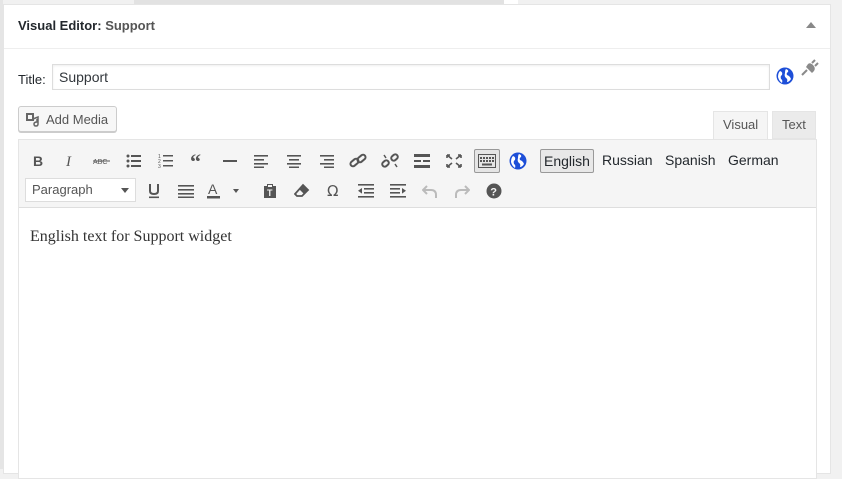 This screenshot has height=479, width=842. I want to click on outdent-icon, so click(366, 191).